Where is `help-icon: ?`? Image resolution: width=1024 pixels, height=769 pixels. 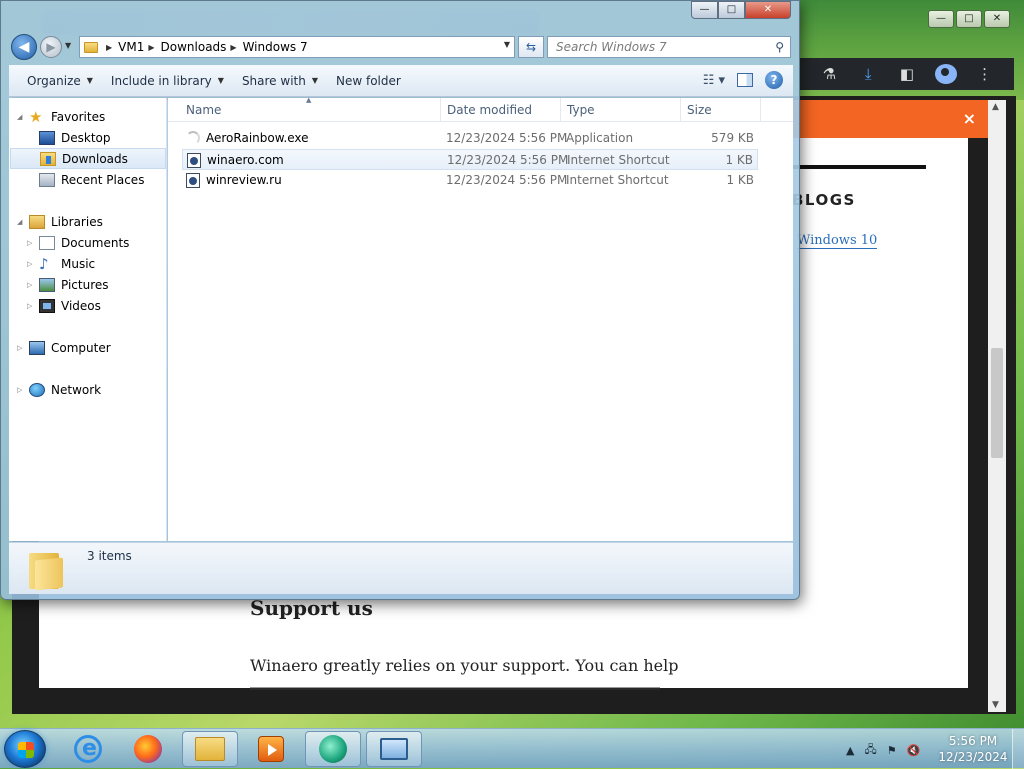
help-icon: ? is located at coordinates (774, 80).